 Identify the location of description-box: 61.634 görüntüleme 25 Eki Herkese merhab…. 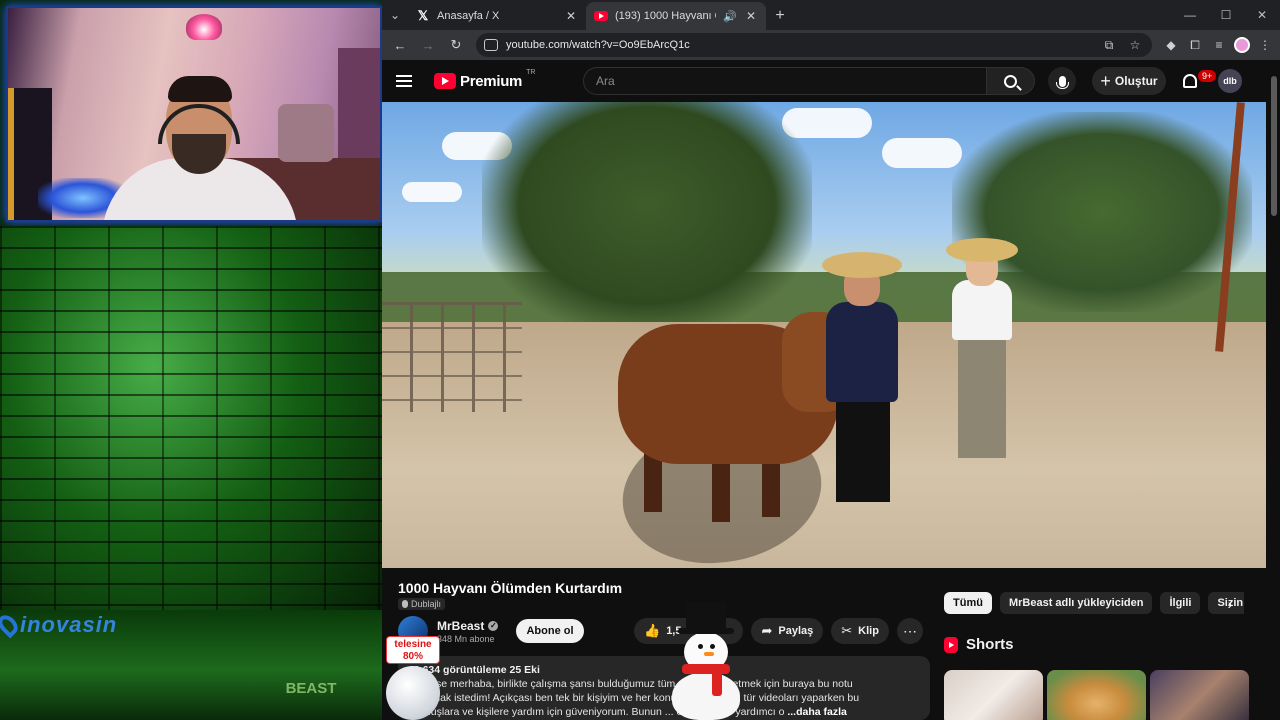
(664, 688).